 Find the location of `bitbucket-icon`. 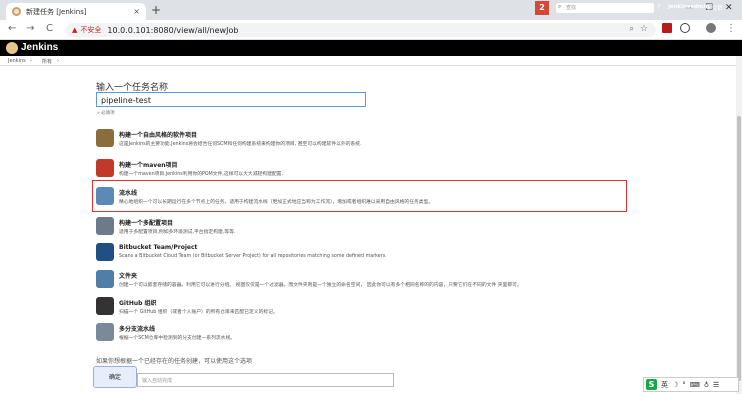

bitbucket-icon is located at coordinates (105, 252).